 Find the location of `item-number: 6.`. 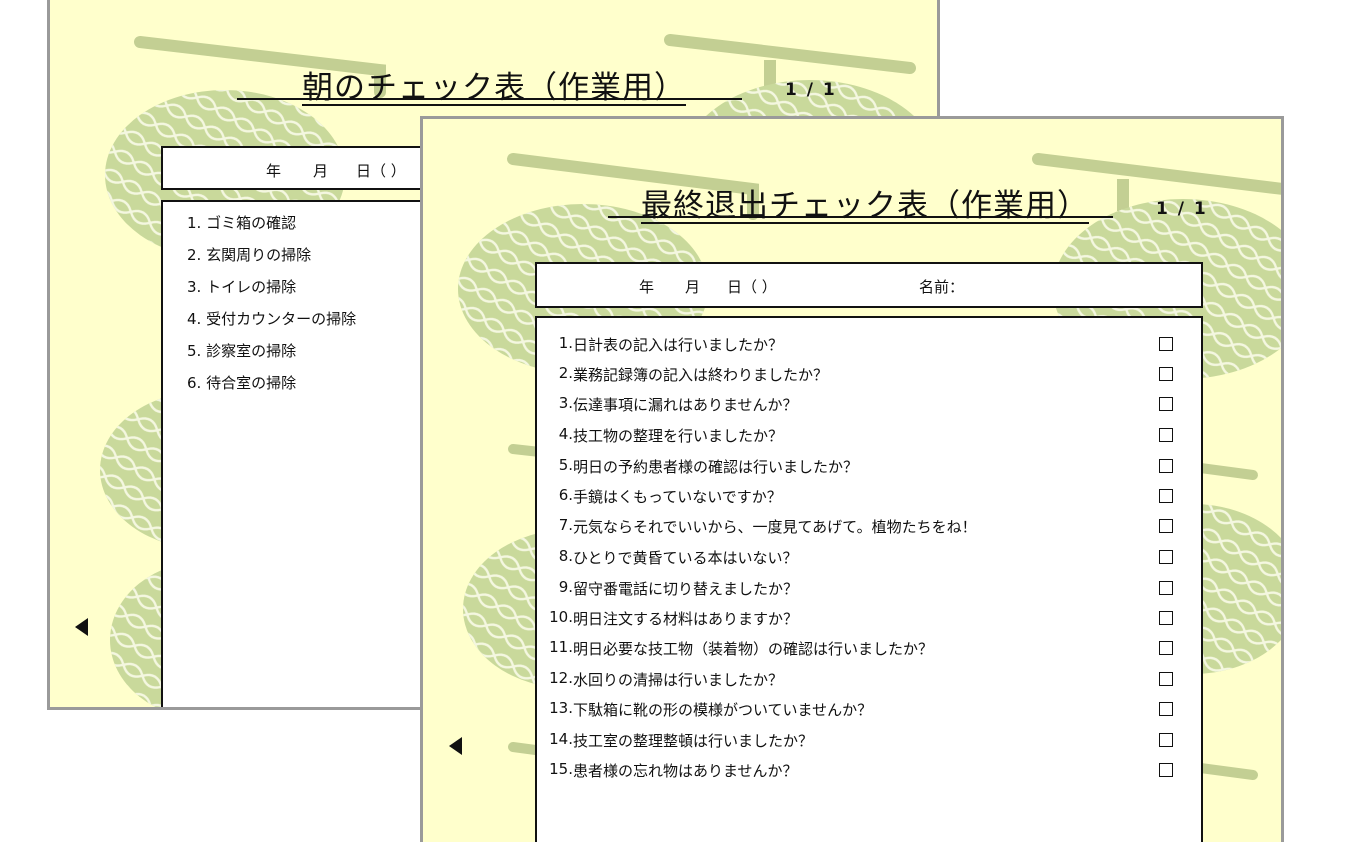

item-number: 6. is located at coordinates (565, 495).